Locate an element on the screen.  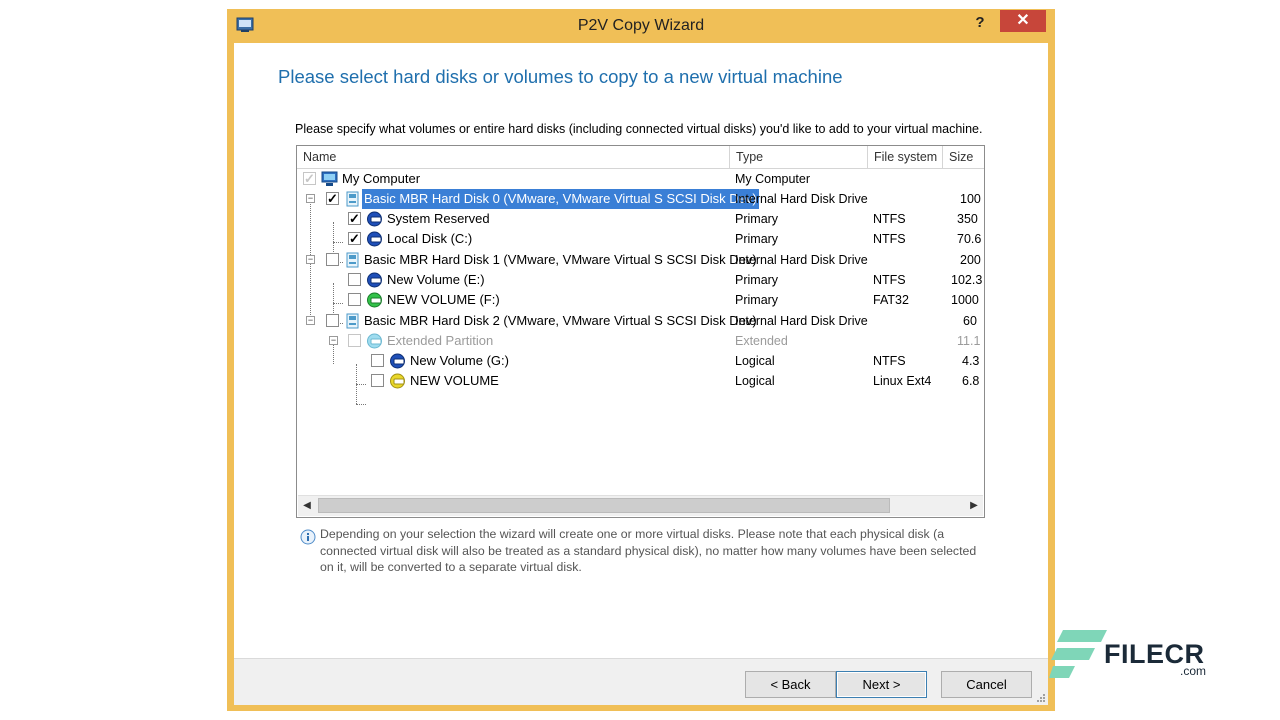
cancel-button: Cancel is located at coordinates (986, 684).